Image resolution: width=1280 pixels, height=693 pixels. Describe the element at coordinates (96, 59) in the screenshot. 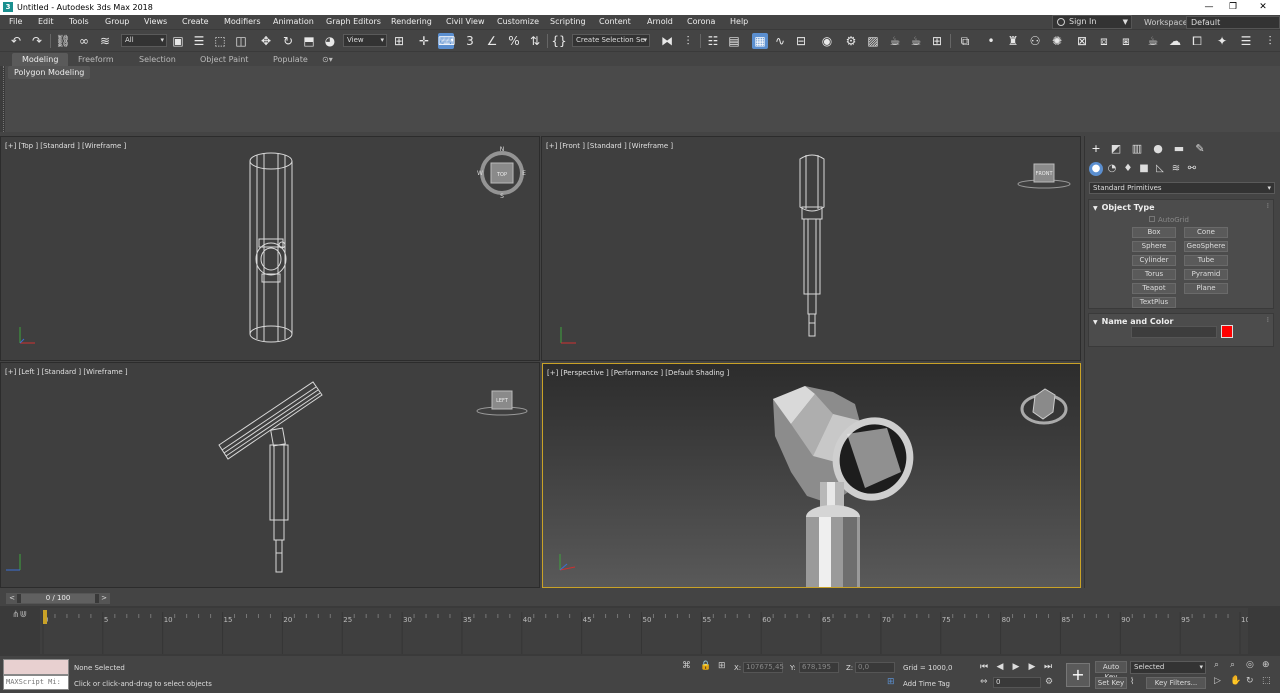

I see `tab-freeform: Freeform` at that location.